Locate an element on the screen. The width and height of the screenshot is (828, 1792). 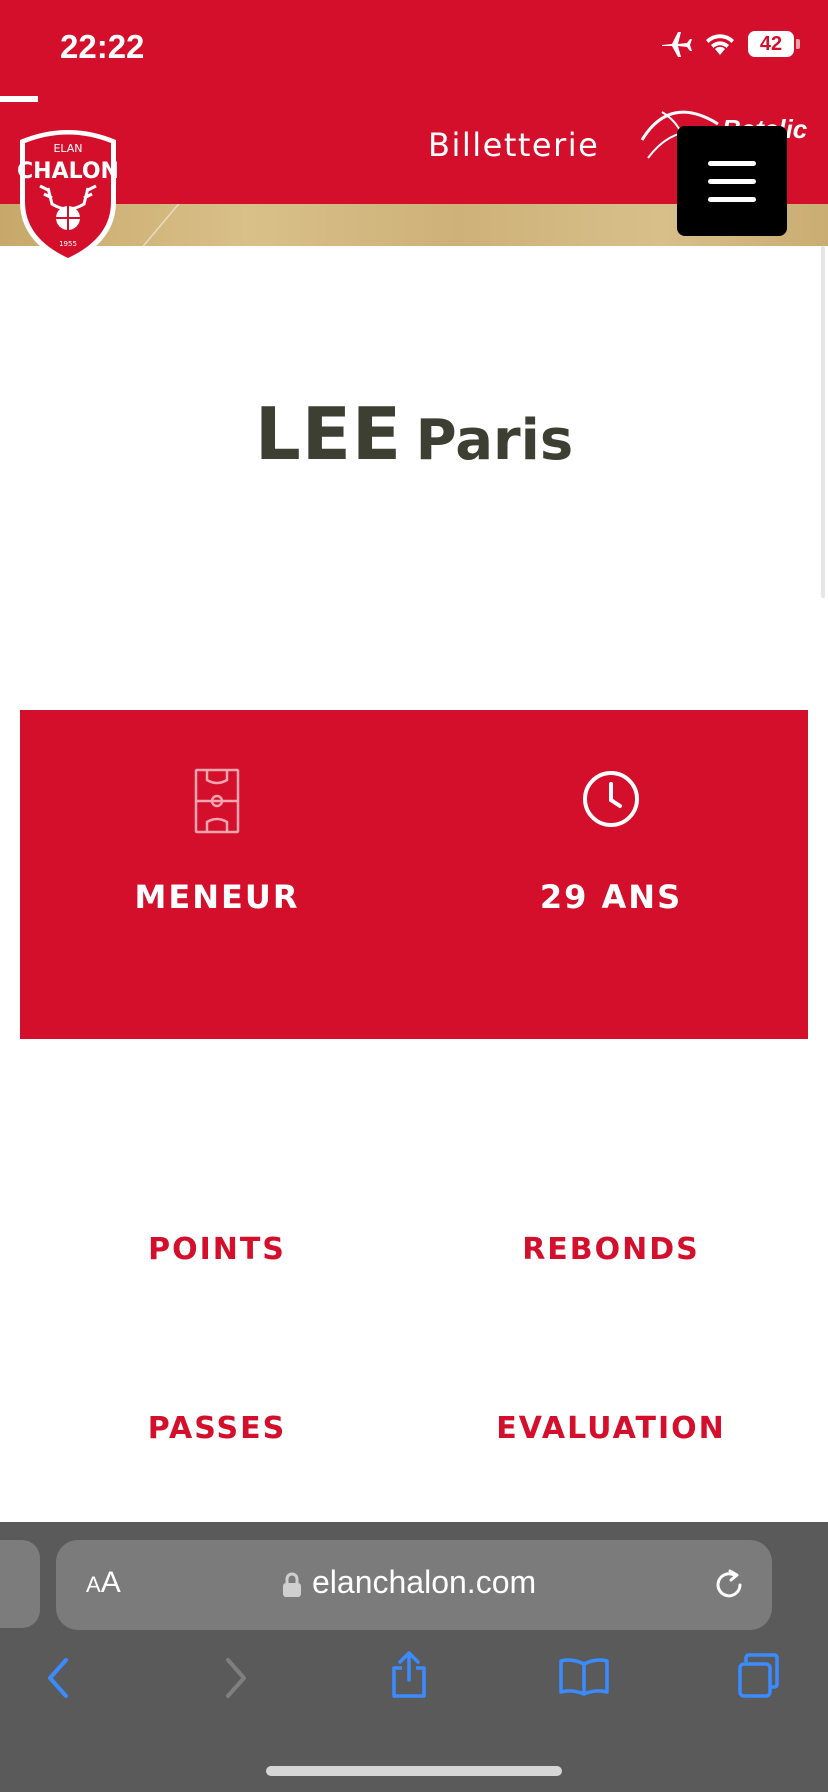
status-time: 22:22 is located at coordinates (102, 46).